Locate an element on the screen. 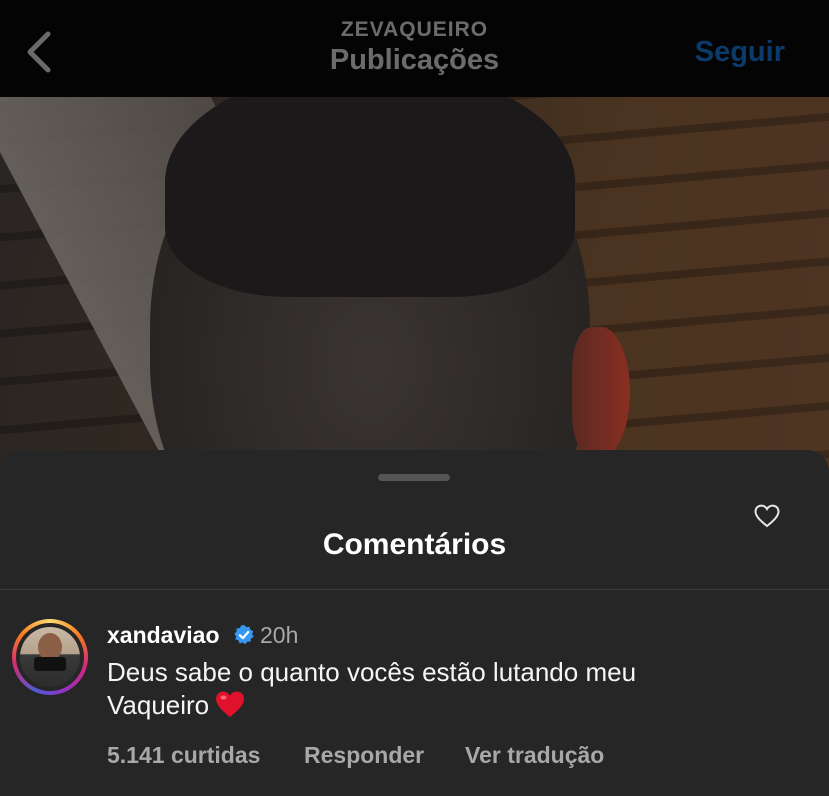 Image resolution: width=829 pixels, height=796 pixels. comment-likes-count: 5.141 curtidas is located at coordinates (183, 755).